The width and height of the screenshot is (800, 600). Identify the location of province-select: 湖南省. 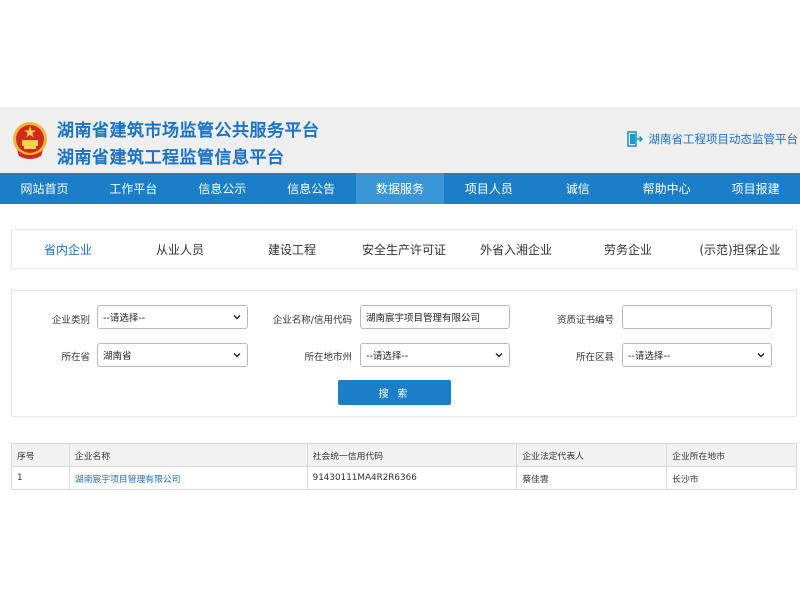
(172, 355).